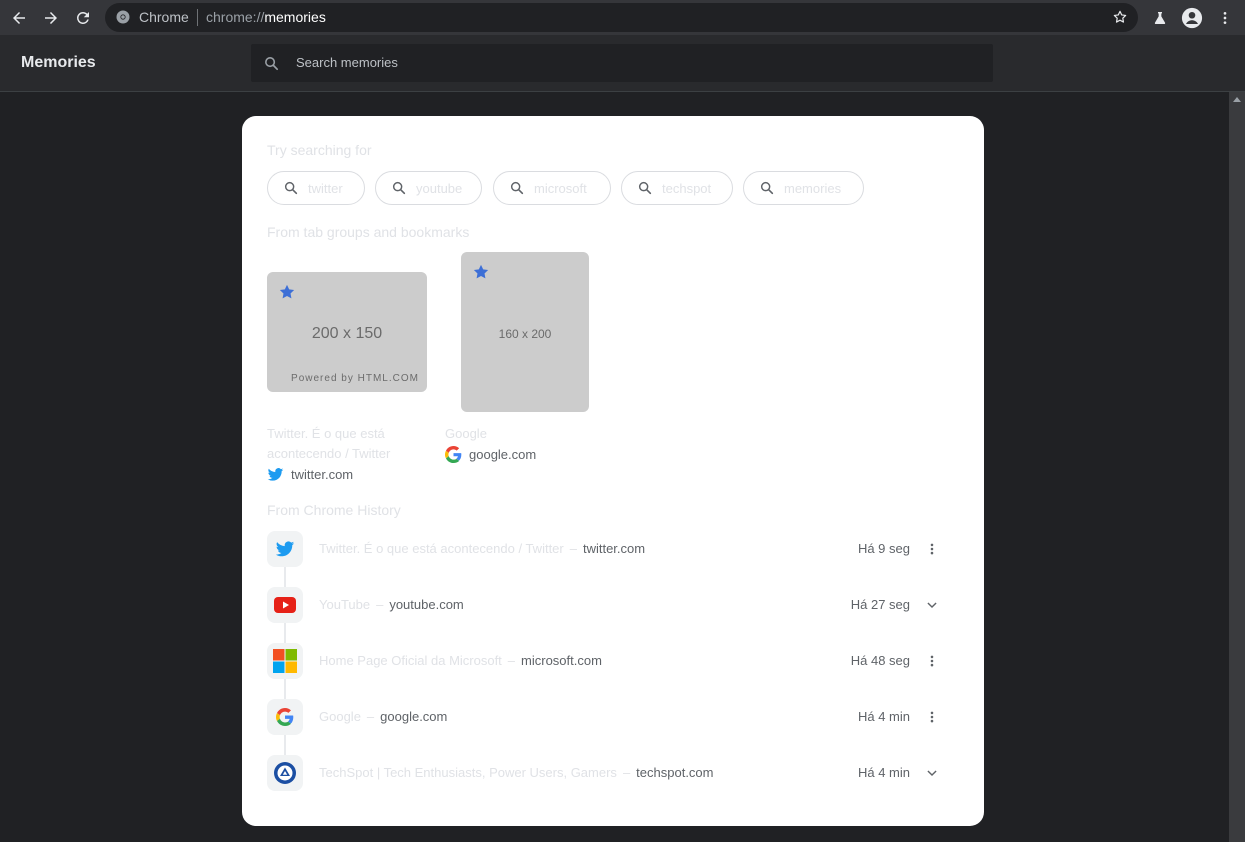  Describe the element at coordinates (466, 433) in the screenshot. I see `bookmark-title-line: Google` at that location.